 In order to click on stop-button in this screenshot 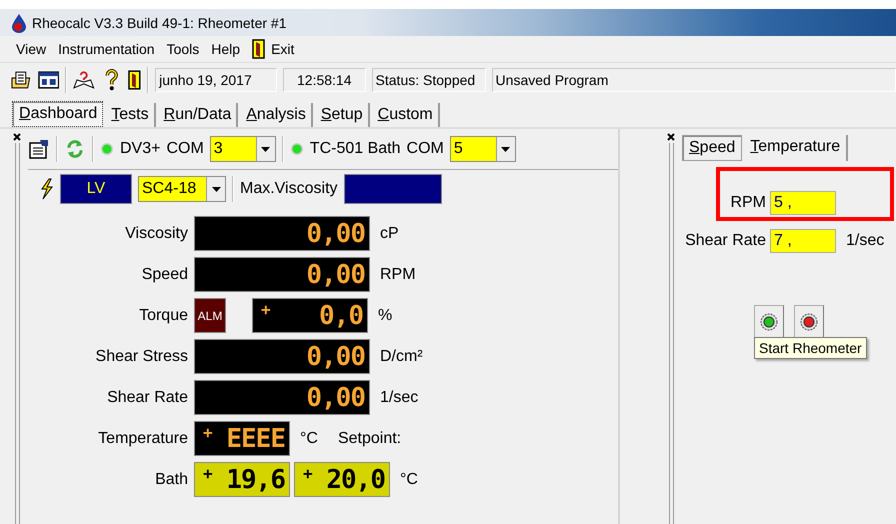, I will do `click(809, 322)`.